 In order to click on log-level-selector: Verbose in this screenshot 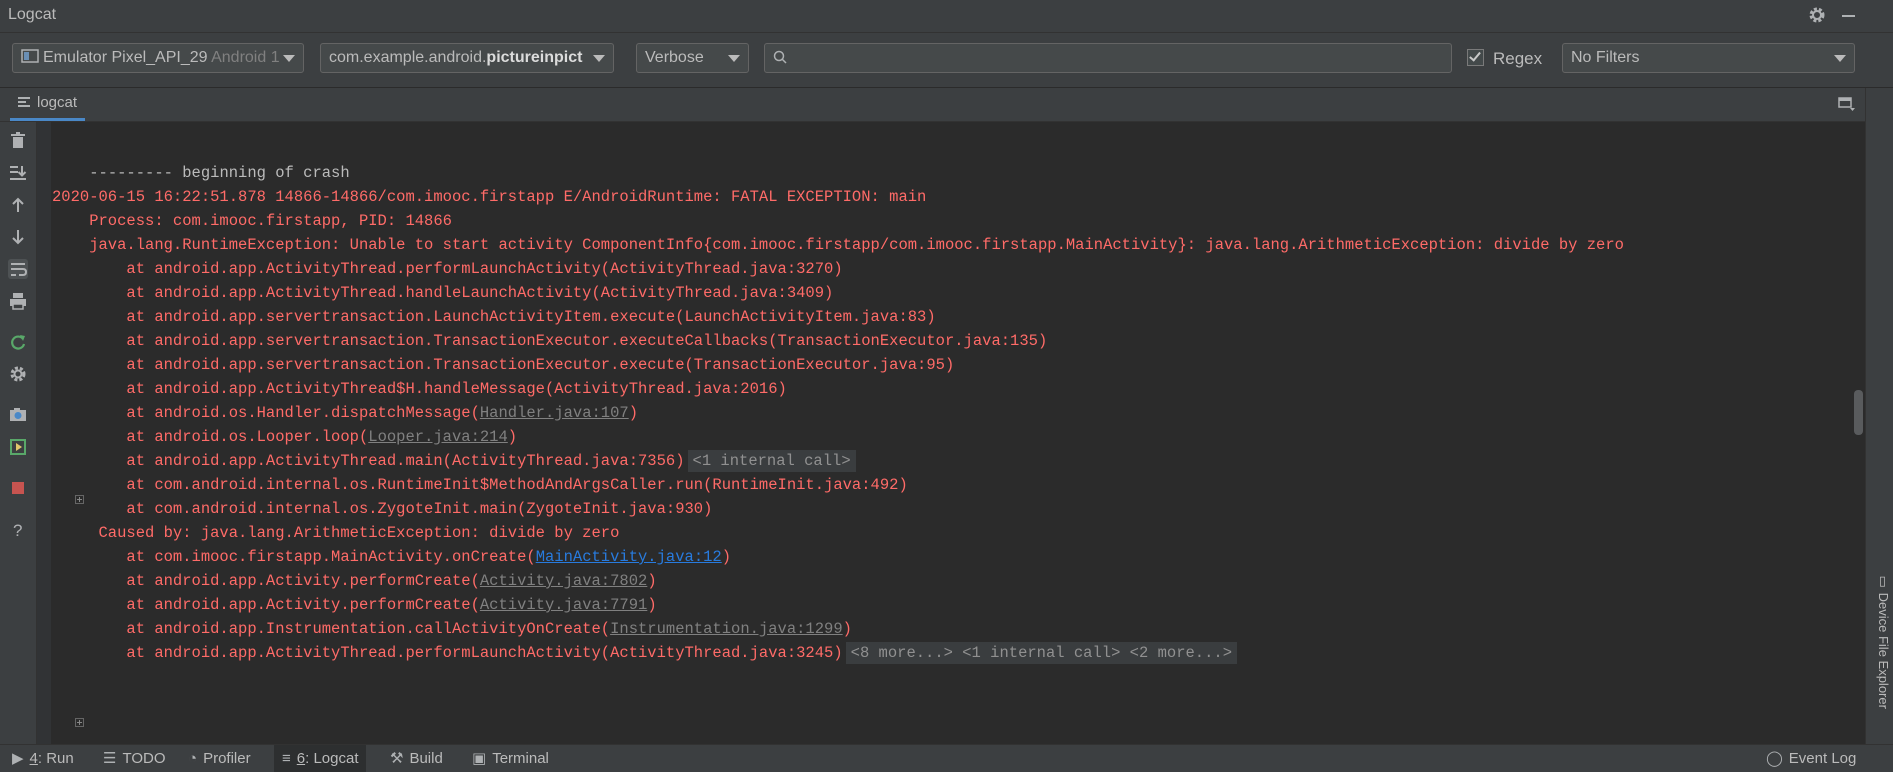, I will do `click(692, 58)`.